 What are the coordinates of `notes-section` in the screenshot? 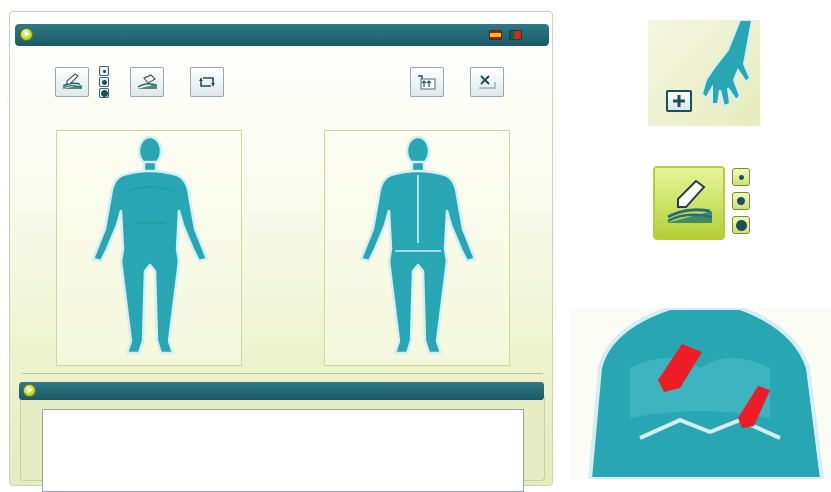 It's located at (282, 443).